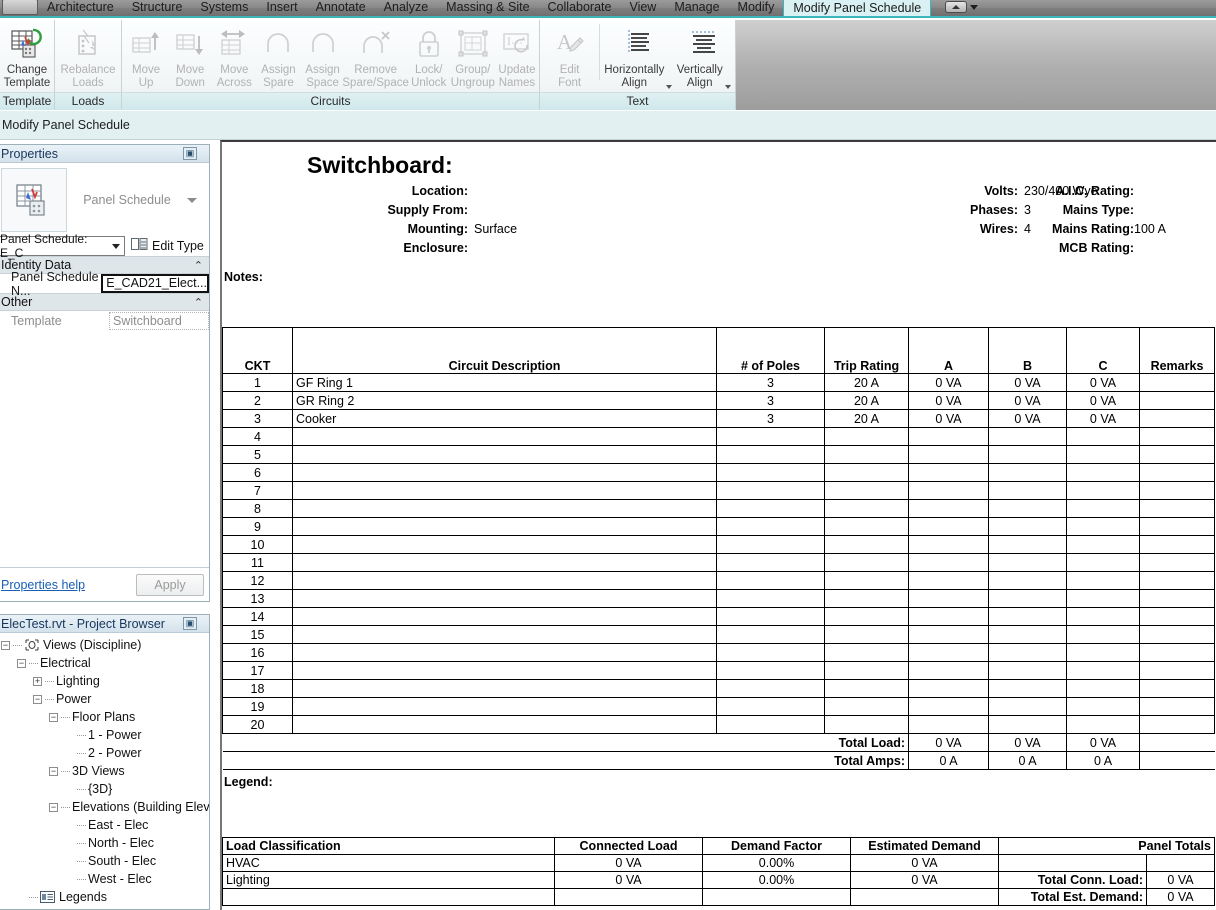 The height and width of the screenshot is (910, 1216). Describe the element at coordinates (924, 846) in the screenshot. I see `lc-col-header-estimated: Estimated Demand` at that location.